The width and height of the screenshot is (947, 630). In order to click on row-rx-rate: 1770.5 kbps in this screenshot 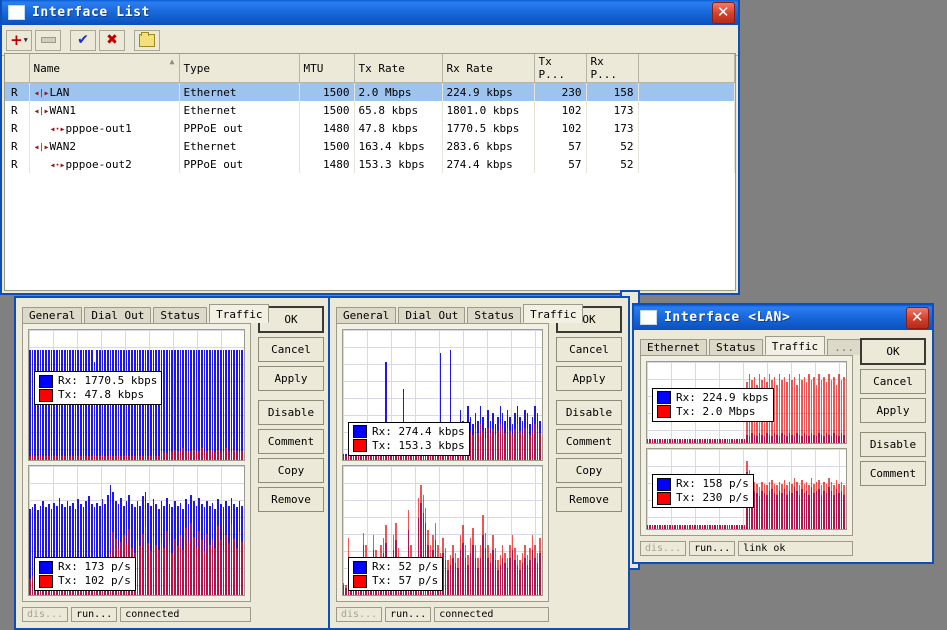, I will do `click(488, 128)`.